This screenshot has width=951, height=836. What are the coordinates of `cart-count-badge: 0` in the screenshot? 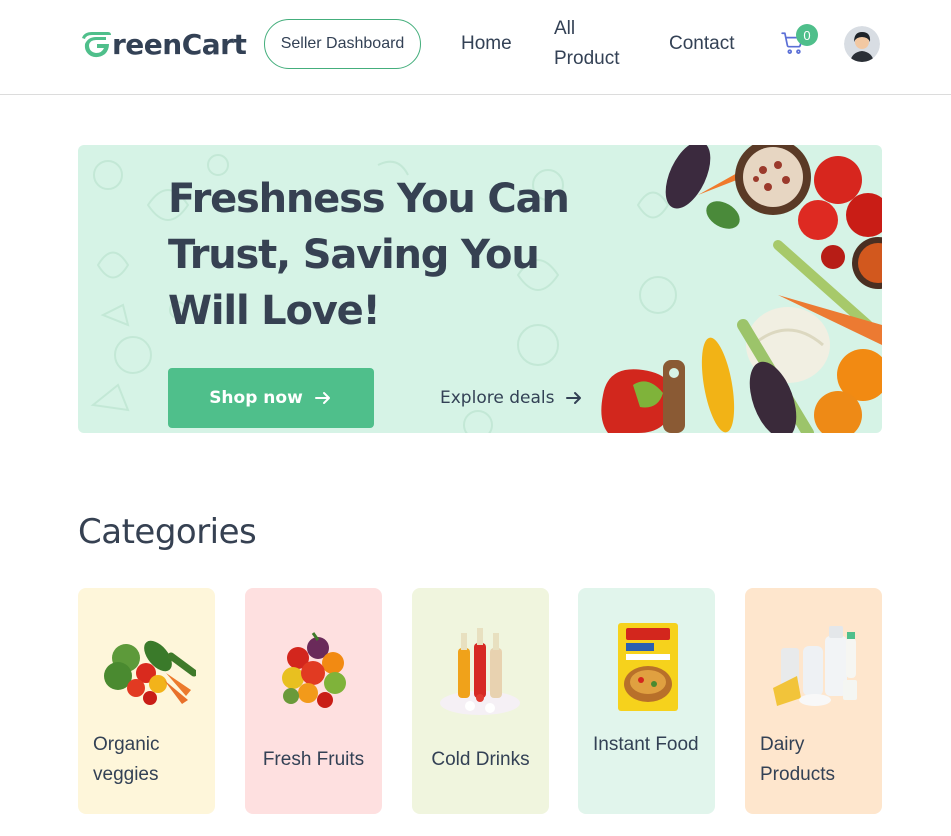 It's located at (807, 35).